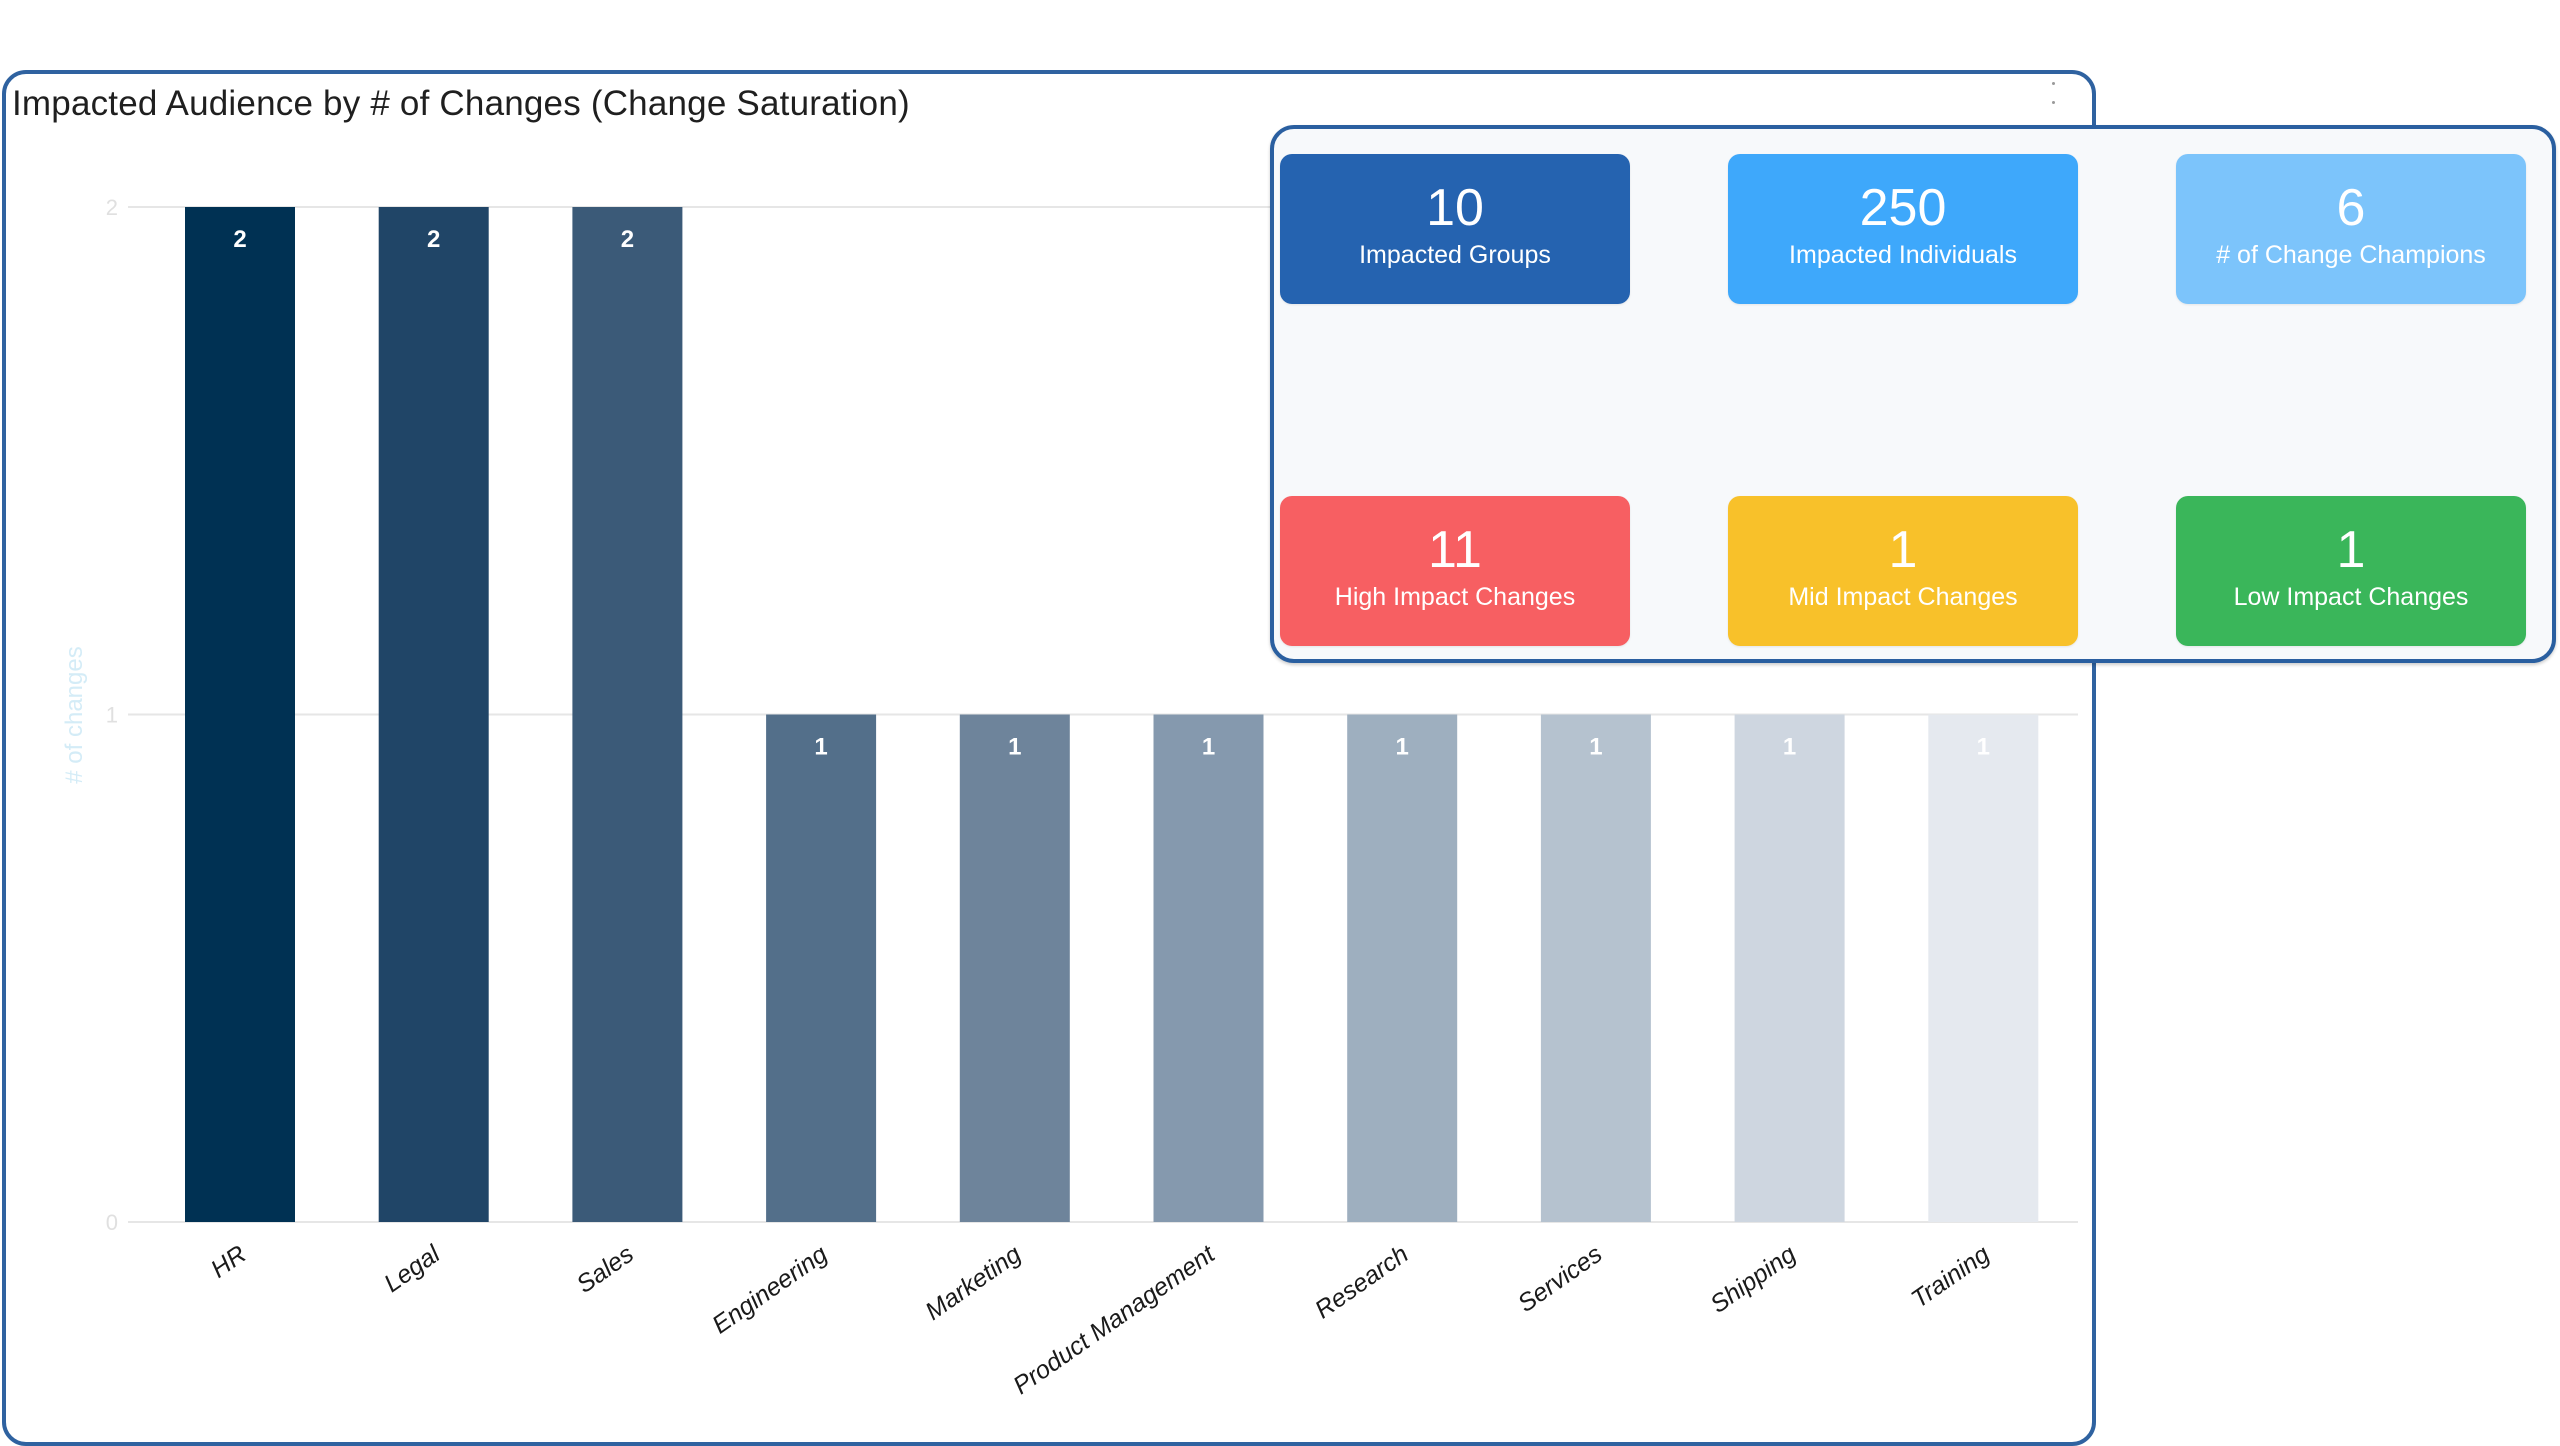  What do you see at coordinates (1114, 1319) in the screenshot?
I see `x-tick-label: Product Management` at bounding box center [1114, 1319].